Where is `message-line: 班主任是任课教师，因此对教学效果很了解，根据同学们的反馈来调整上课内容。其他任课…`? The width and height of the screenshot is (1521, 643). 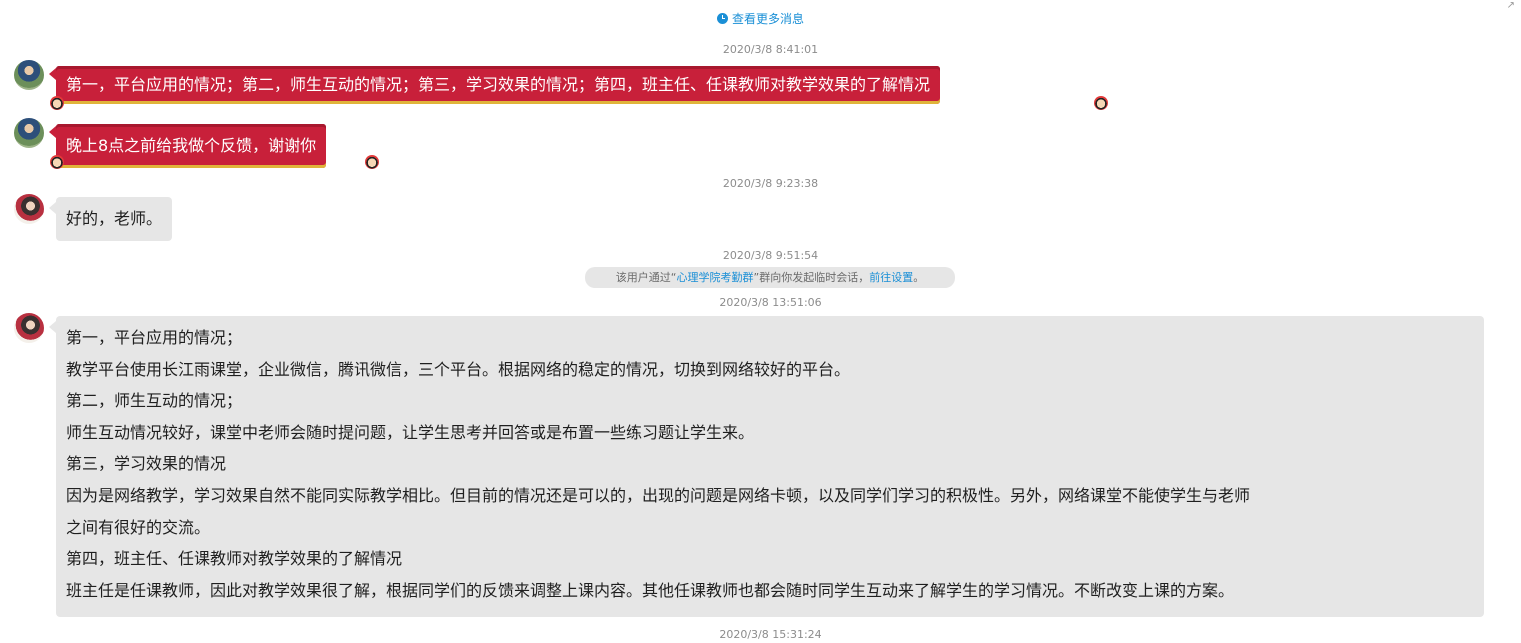 message-line: 班主任是任课教师，因此对教学效果很了解，根据同学们的反馈来调整上课内容。其他任课… is located at coordinates (650, 590).